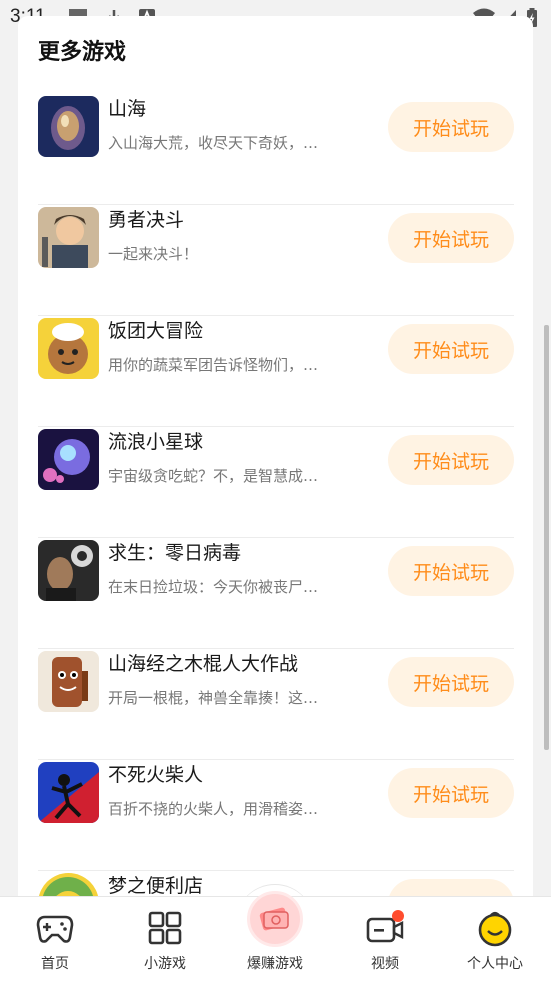 The width and height of the screenshot is (551, 981). Describe the element at coordinates (127, 109) in the screenshot. I see `game-name: 山海` at that location.